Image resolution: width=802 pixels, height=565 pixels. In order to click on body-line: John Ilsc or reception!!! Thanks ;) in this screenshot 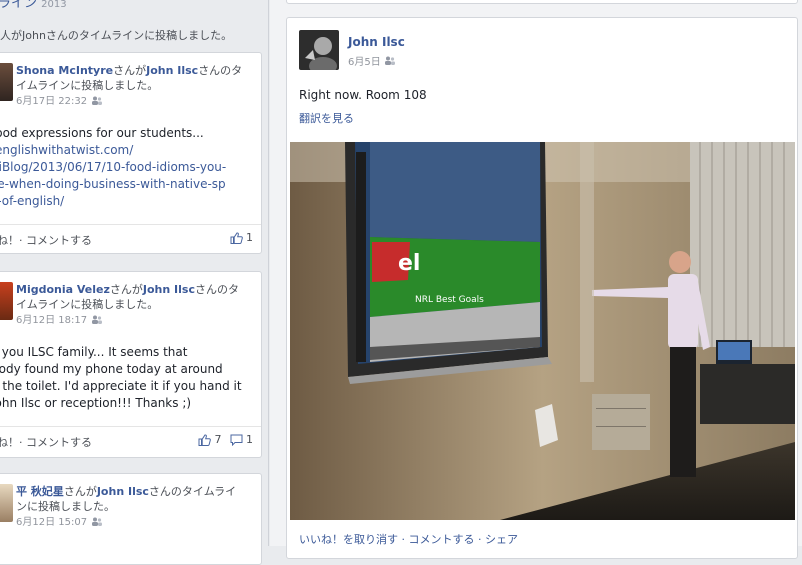, I will do `click(96, 403)`.